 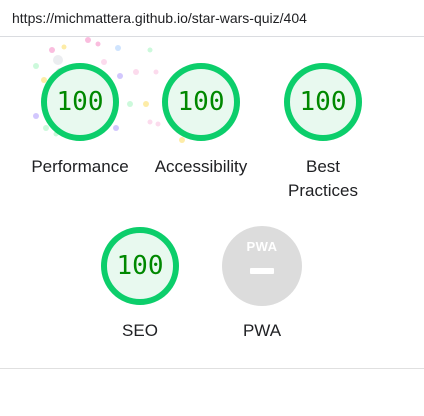 I want to click on gauge-best-practices: 100 Best Practices, so click(x=323, y=132).